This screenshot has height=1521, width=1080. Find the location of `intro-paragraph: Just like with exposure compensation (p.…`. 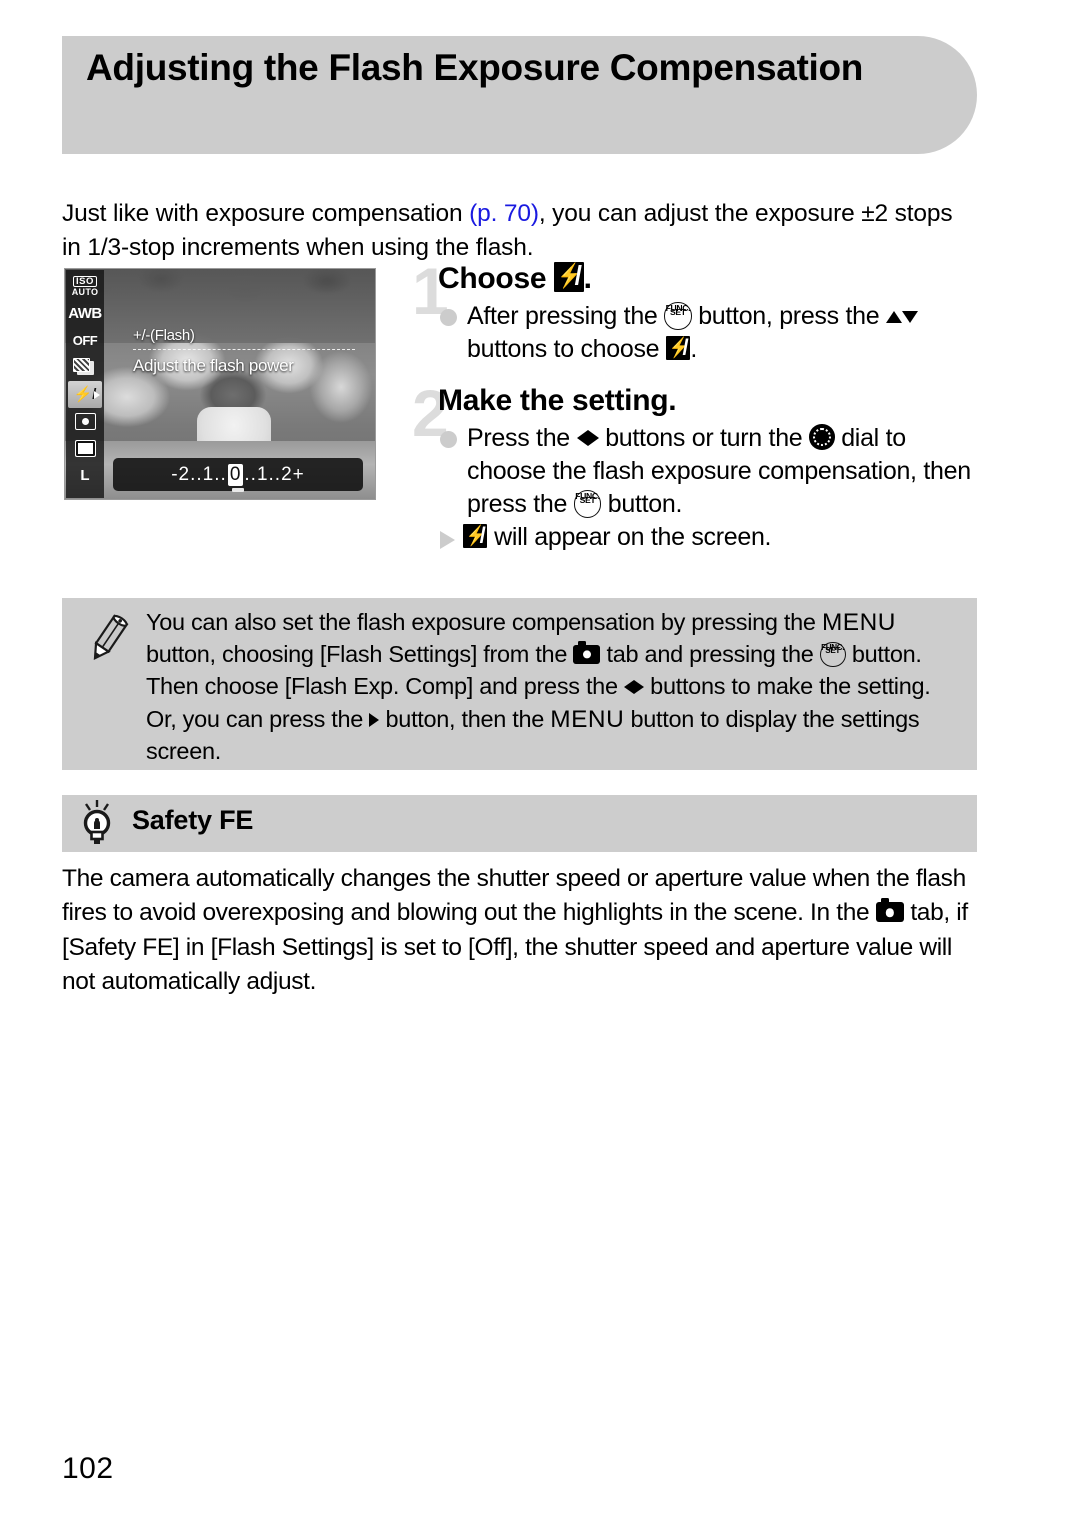

intro-paragraph: Just like with exposure compensation (p.… is located at coordinates (514, 232).